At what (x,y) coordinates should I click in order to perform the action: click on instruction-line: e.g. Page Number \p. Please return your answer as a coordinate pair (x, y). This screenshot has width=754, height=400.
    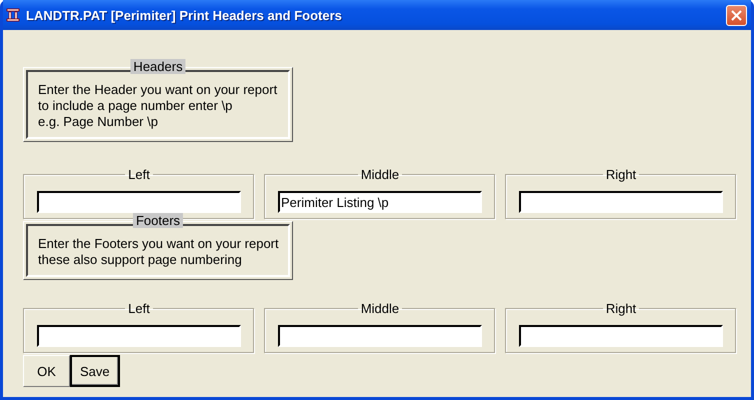
    Looking at the image, I should click on (98, 122).